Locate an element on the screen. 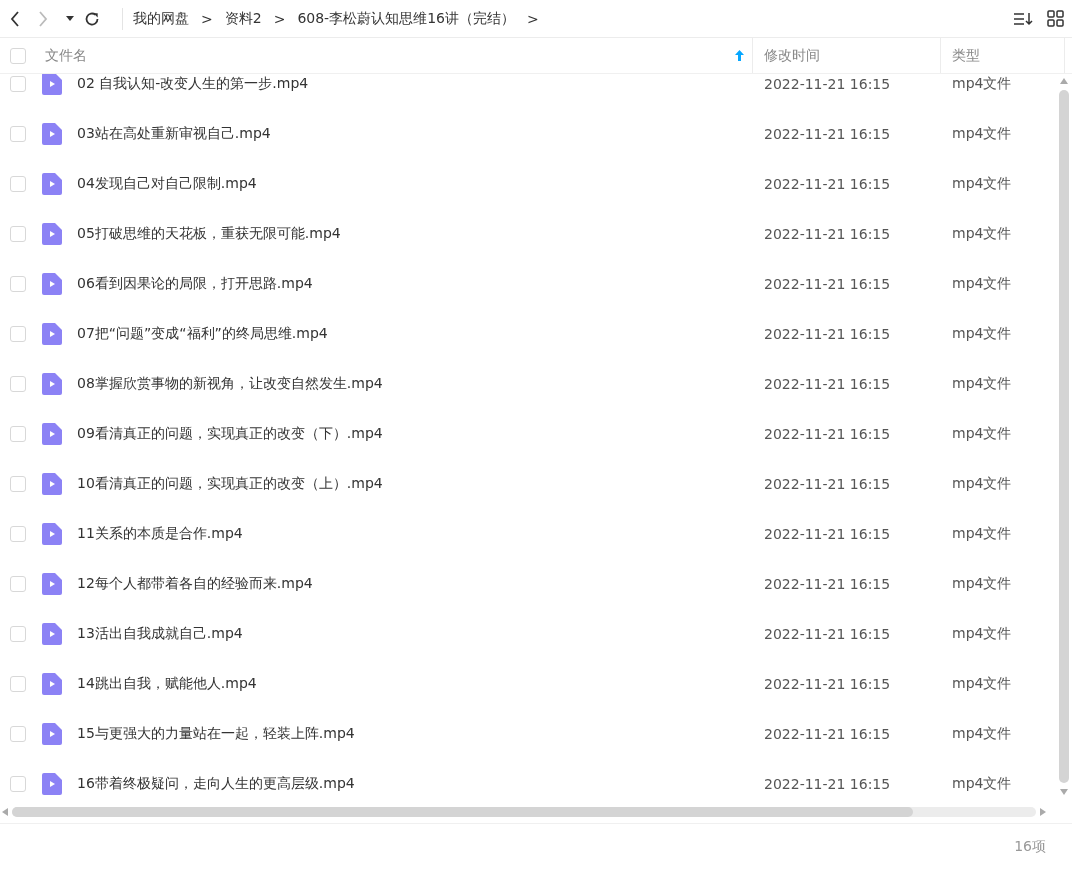  refresh-icon is located at coordinates (92, 18).